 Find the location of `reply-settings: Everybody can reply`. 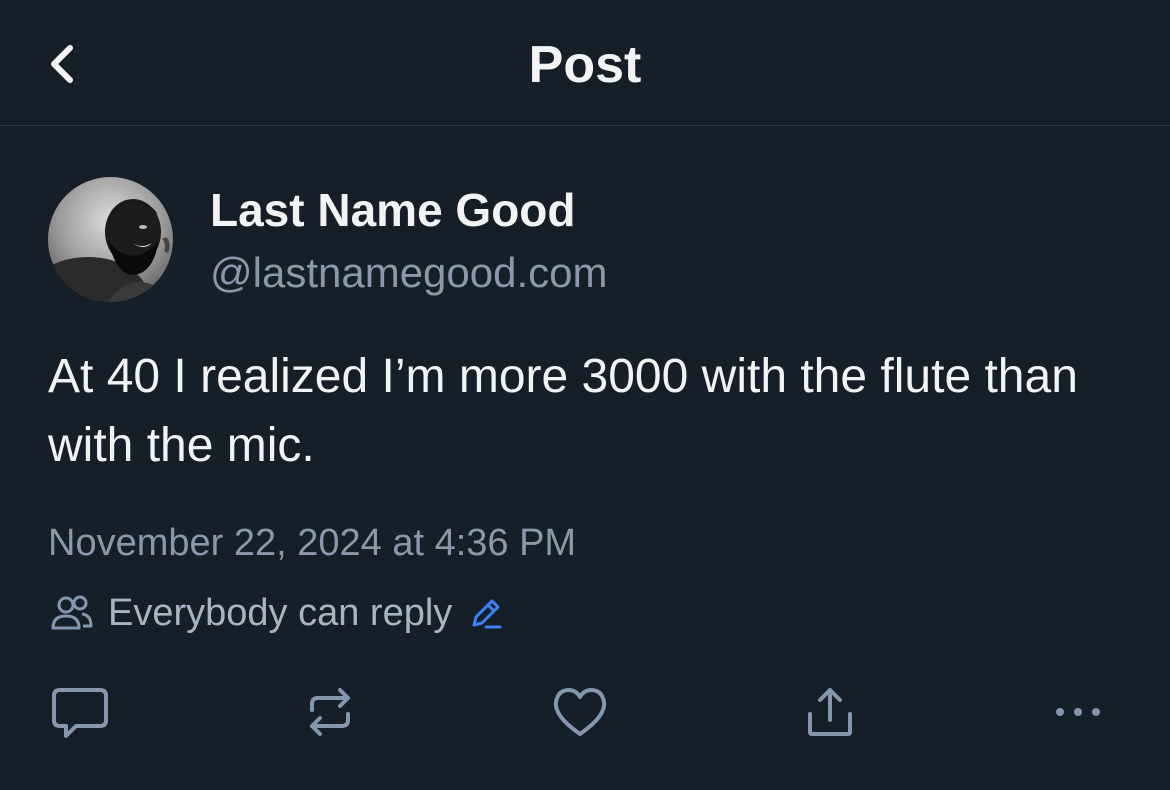

reply-settings: Everybody can reply is located at coordinates (277, 613).